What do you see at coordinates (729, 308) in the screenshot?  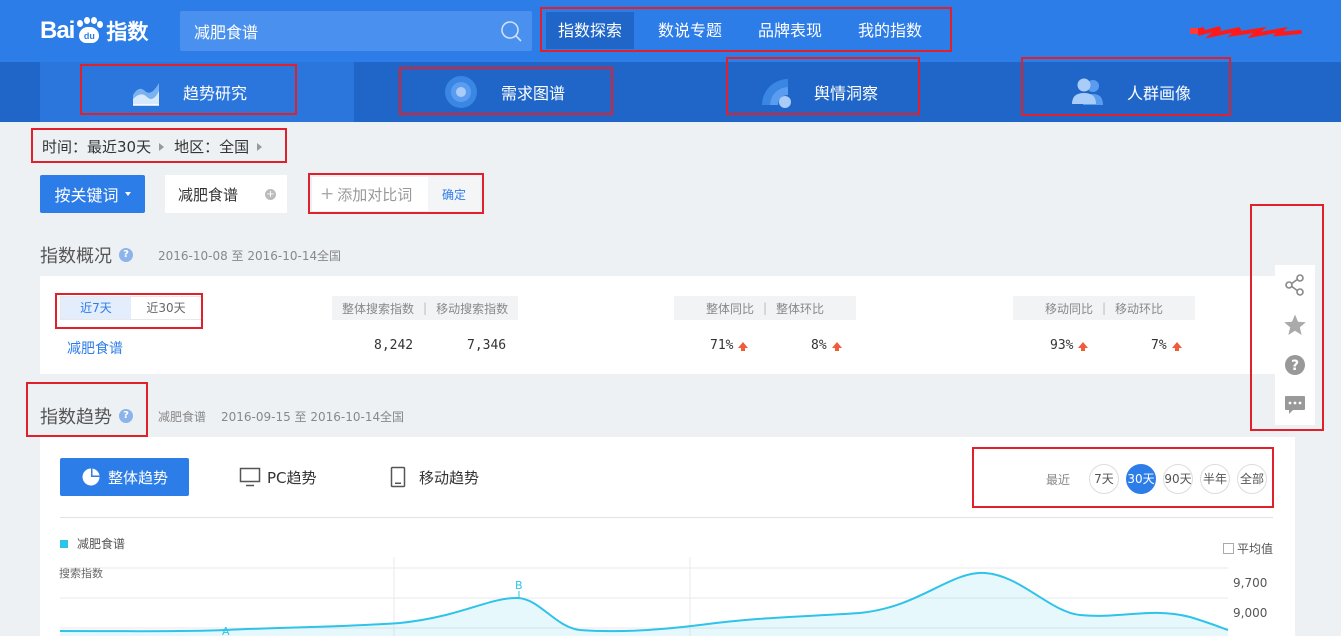 I see `col-total-yoy: 整体同比` at bounding box center [729, 308].